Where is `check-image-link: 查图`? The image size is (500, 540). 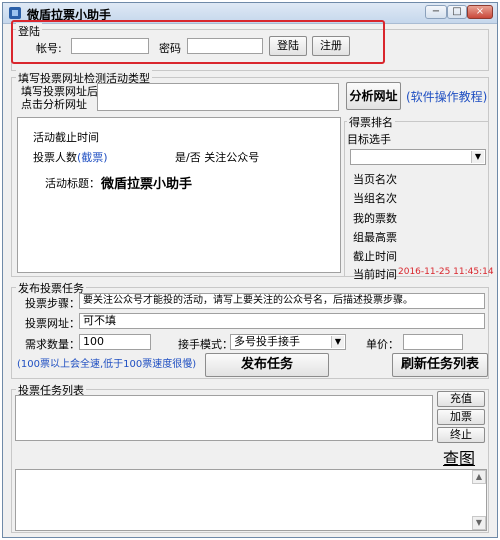 check-image-link: 查图 is located at coordinates (459, 457).